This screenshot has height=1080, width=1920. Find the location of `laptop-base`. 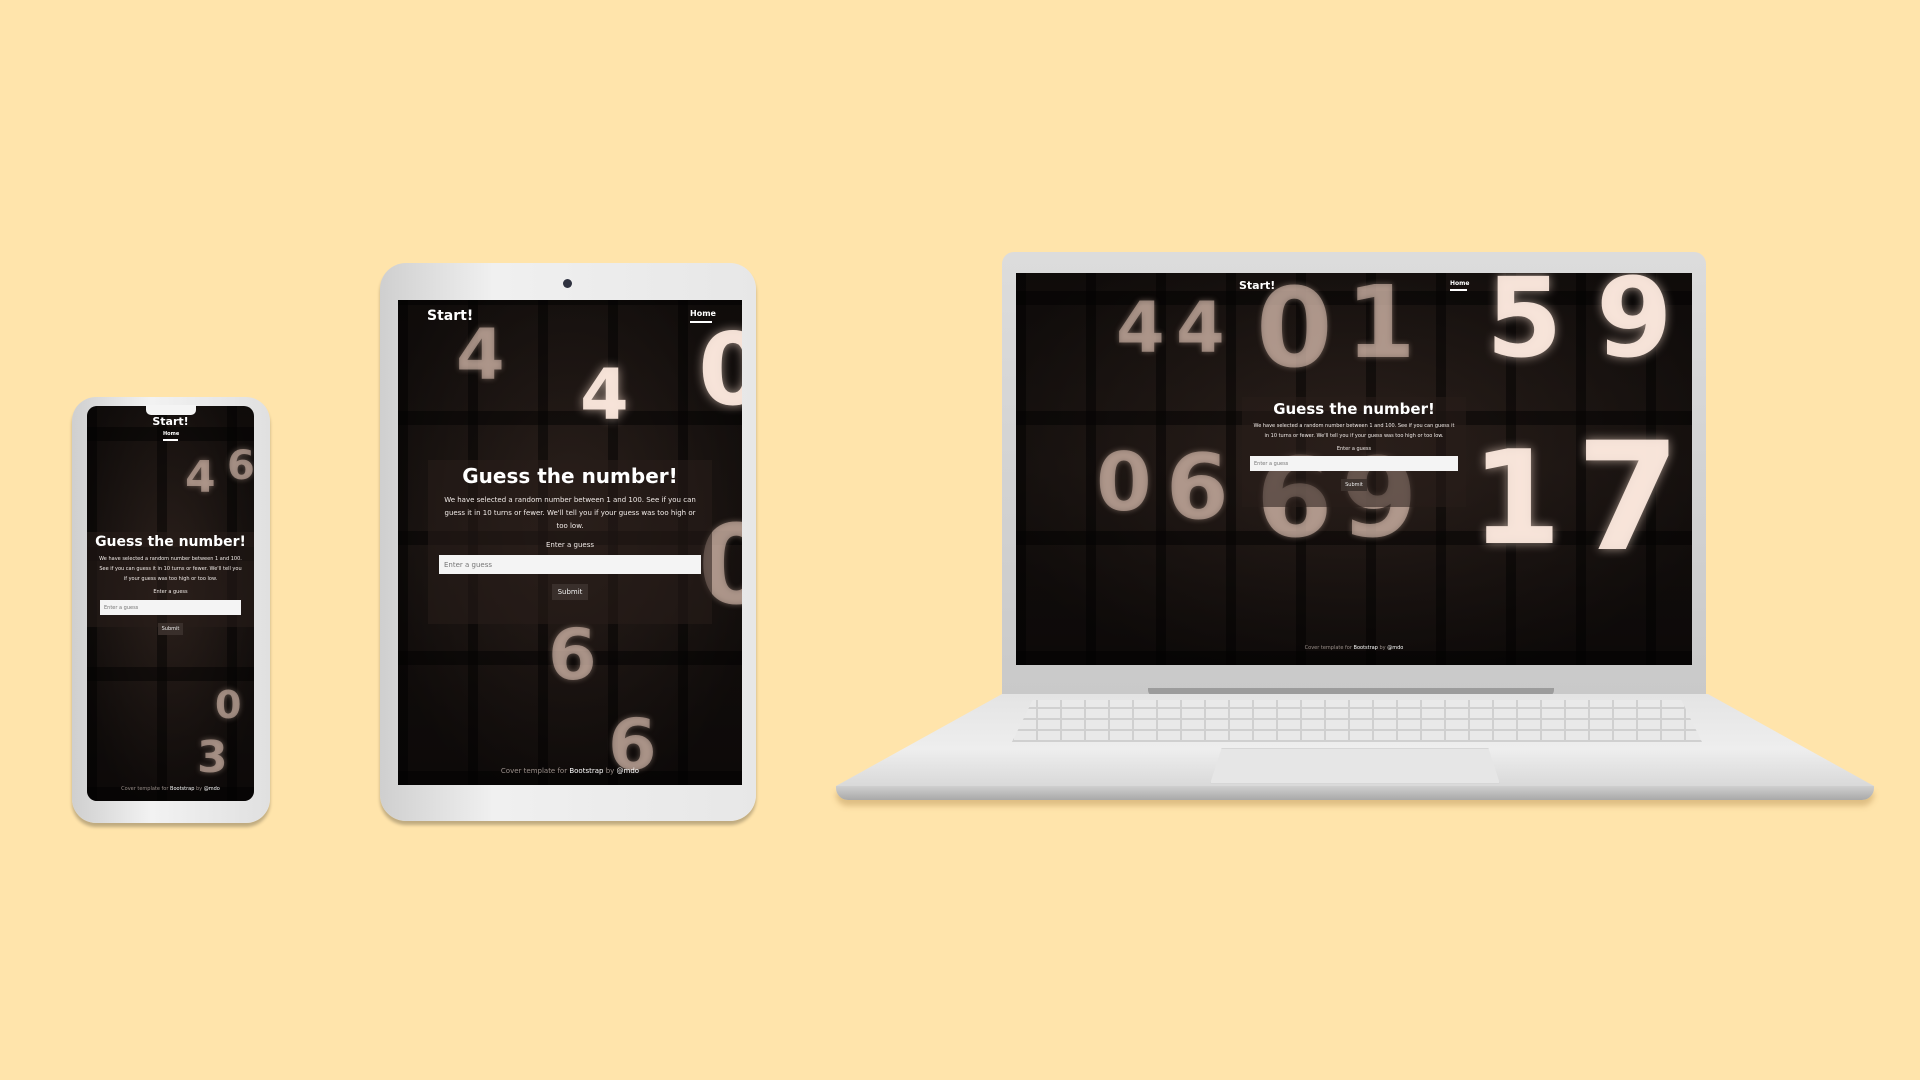

laptop-base is located at coordinates (1355, 793).